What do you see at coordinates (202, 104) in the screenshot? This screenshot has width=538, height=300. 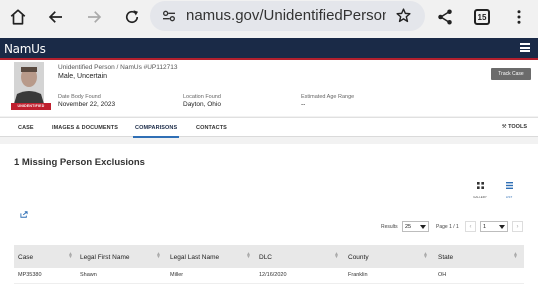 I see `location-value: Dayton, Ohio` at bounding box center [202, 104].